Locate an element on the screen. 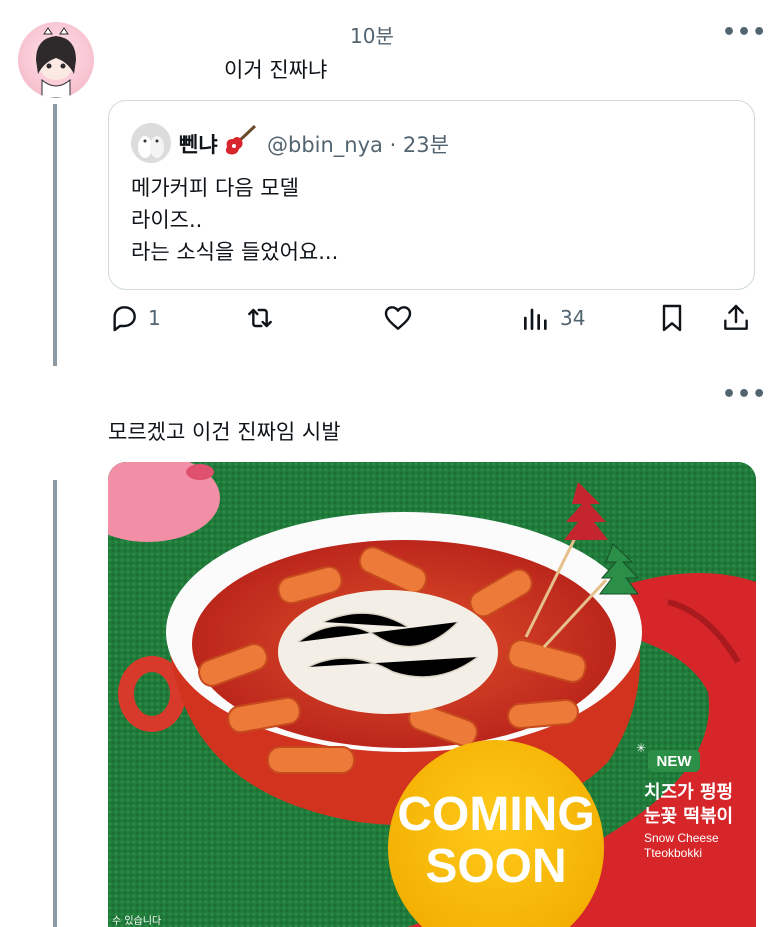 The height and width of the screenshot is (927, 773). new-badge: NEW is located at coordinates (675, 761).